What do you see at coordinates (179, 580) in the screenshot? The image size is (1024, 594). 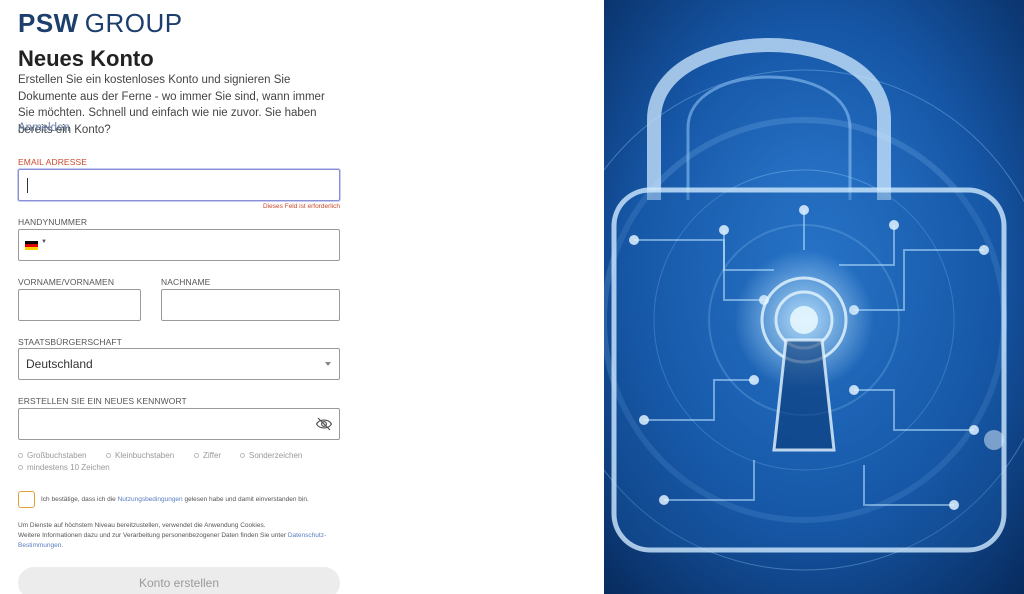 I see `create-account-button: Konto erstellen` at bounding box center [179, 580].